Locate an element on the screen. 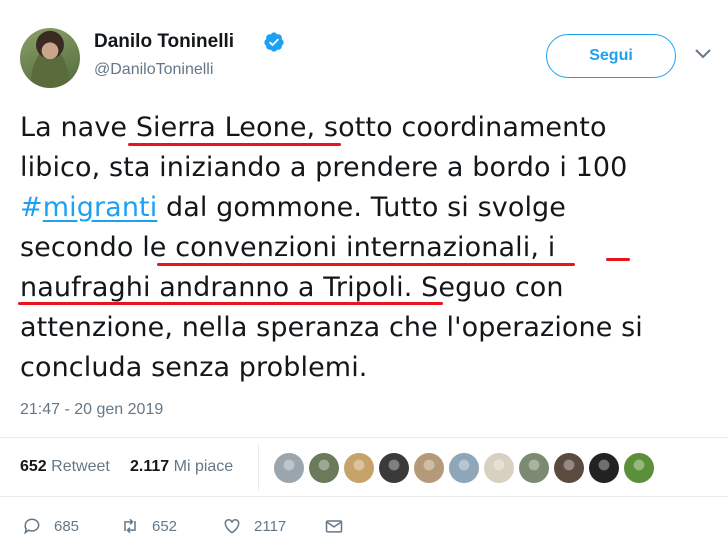 This screenshot has width=728, height=551. reply-count: 685 is located at coordinates (67, 526).